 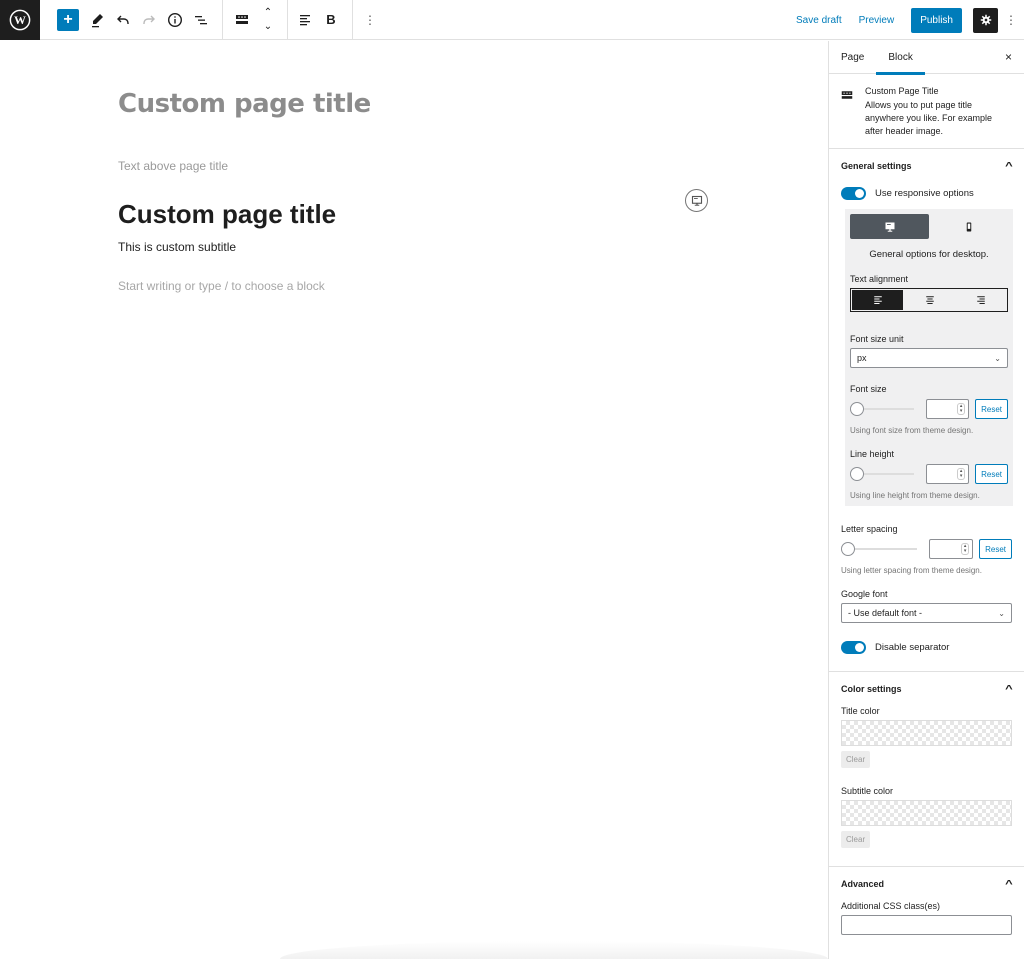 I want to click on align-right-icon, so click(x=981, y=300).